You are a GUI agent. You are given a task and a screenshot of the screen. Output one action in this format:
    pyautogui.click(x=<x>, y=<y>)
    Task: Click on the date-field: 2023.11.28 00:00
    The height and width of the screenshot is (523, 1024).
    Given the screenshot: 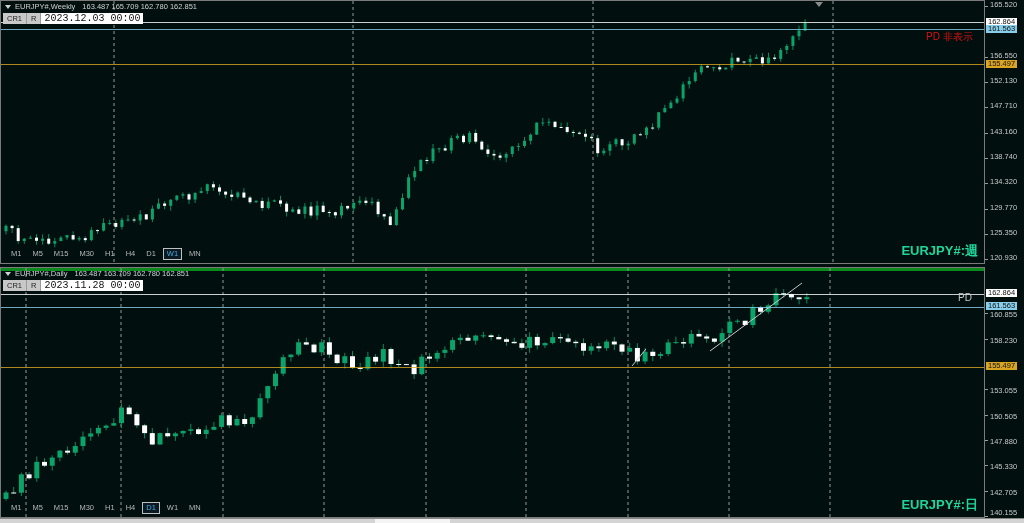 What is the action you would take?
    pyautogui.click(x=92, y=285)
    